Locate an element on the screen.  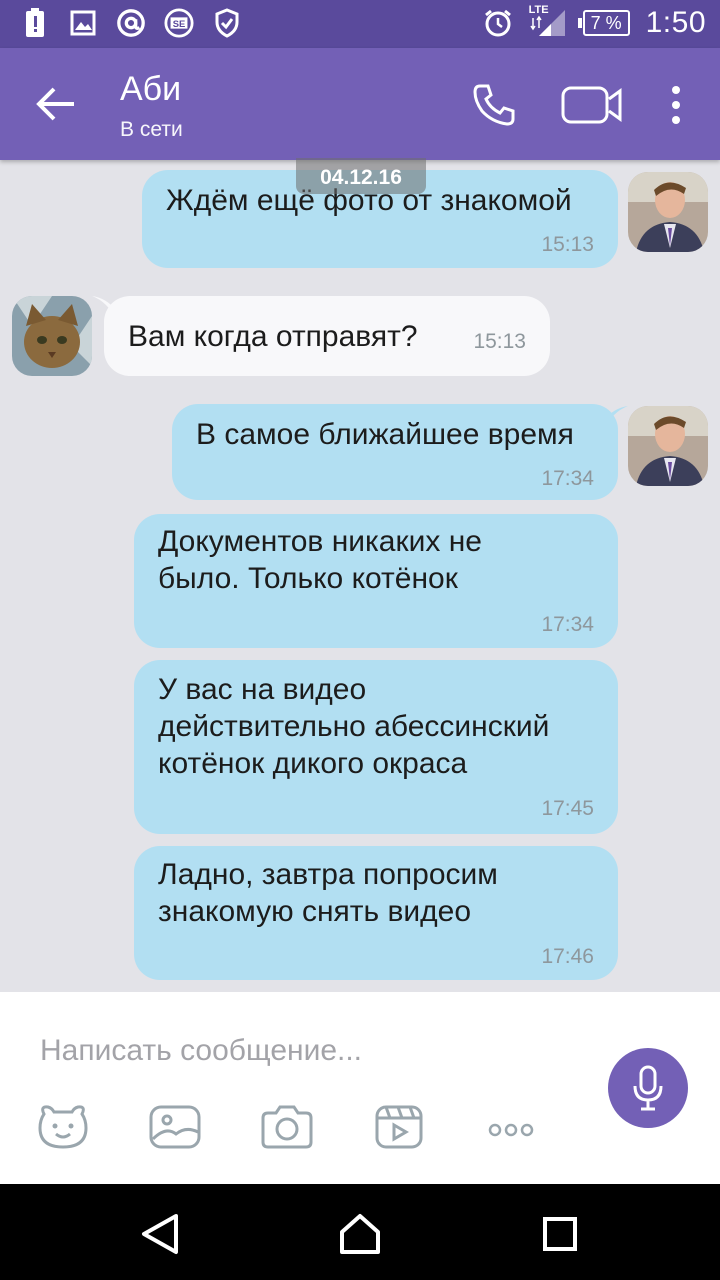
phone-icon is located at coordinates (494, 105).